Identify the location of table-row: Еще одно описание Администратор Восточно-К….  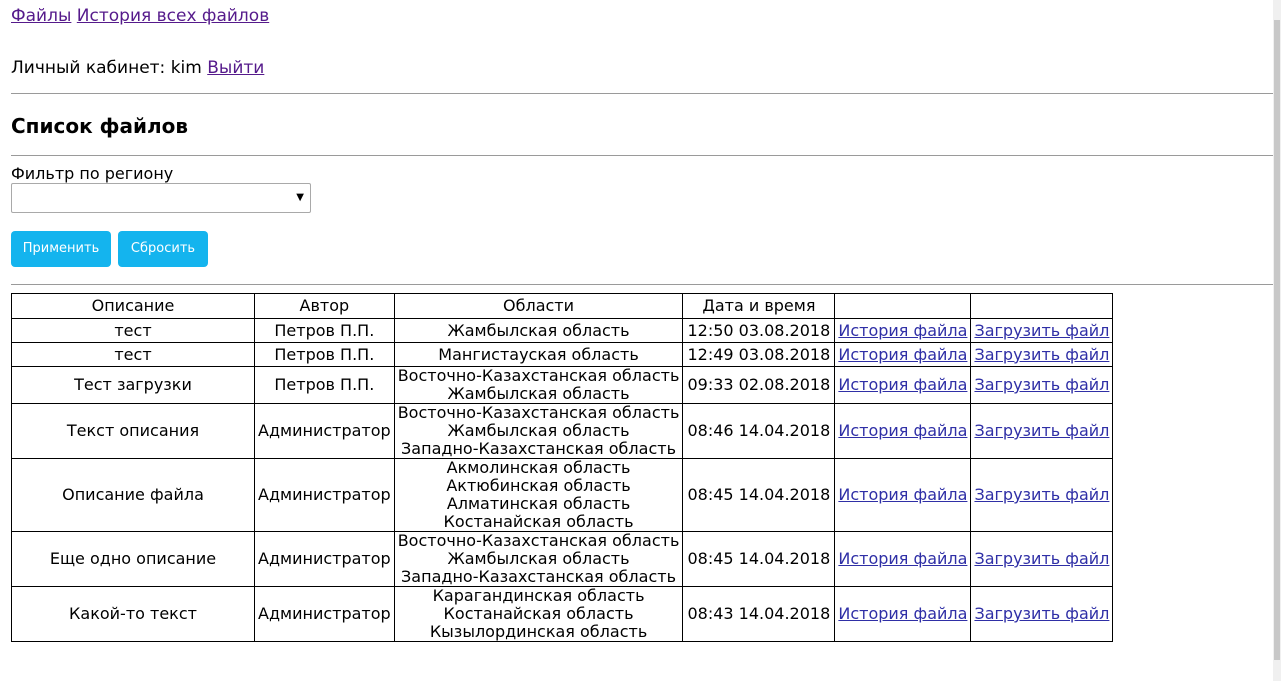
(562, 559).